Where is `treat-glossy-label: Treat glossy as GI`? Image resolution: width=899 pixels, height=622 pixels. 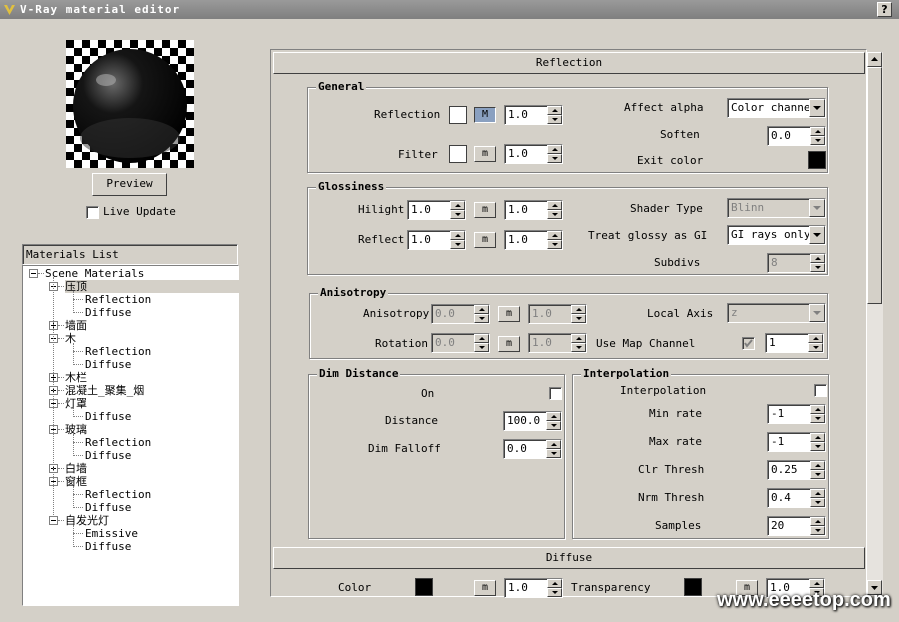
treat-glossy-label: Treat glossy as GI is located at coordinates (648, 235).